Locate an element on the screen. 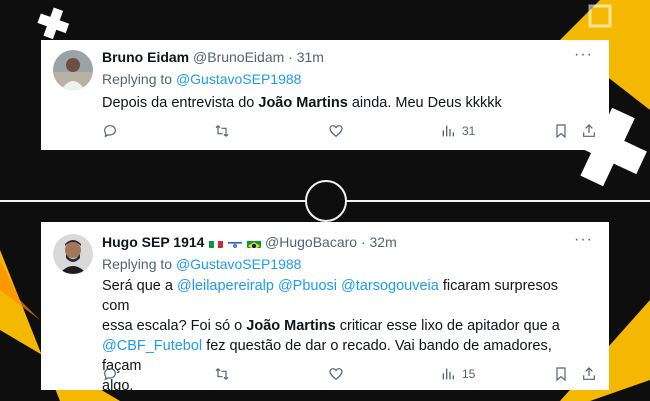 This screenshot has height=401, width=650. italy-flag-icon is located at coordinates (216, 243).